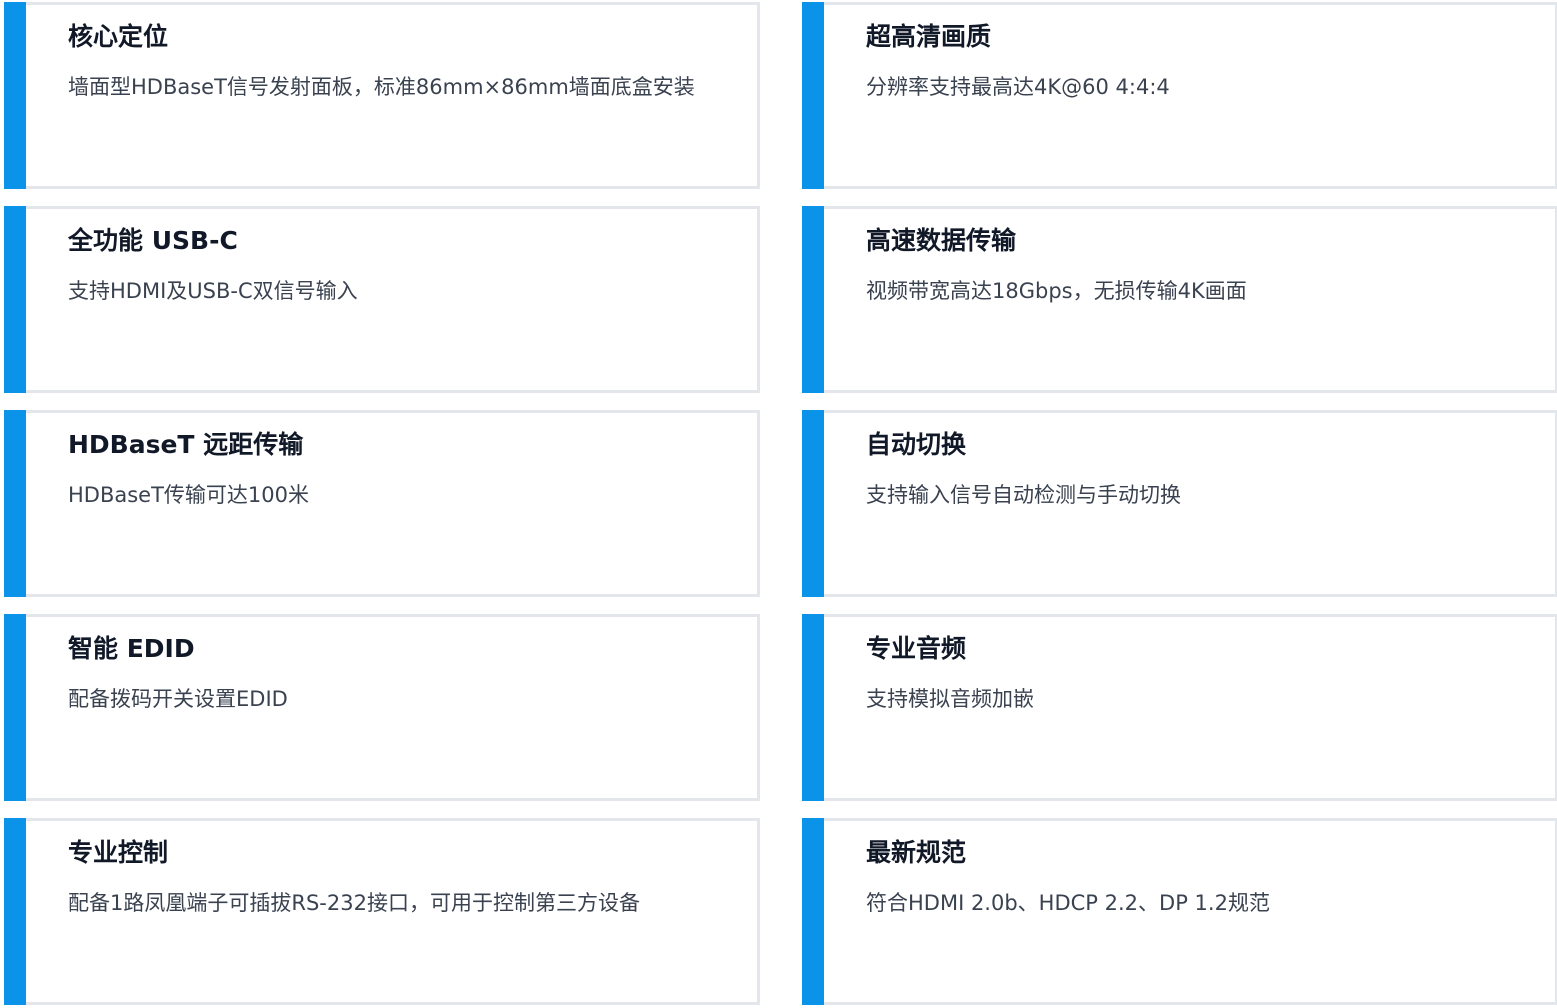  I want to click on feature-description: 配备拨码开关设置EDID, so click(178, 699).